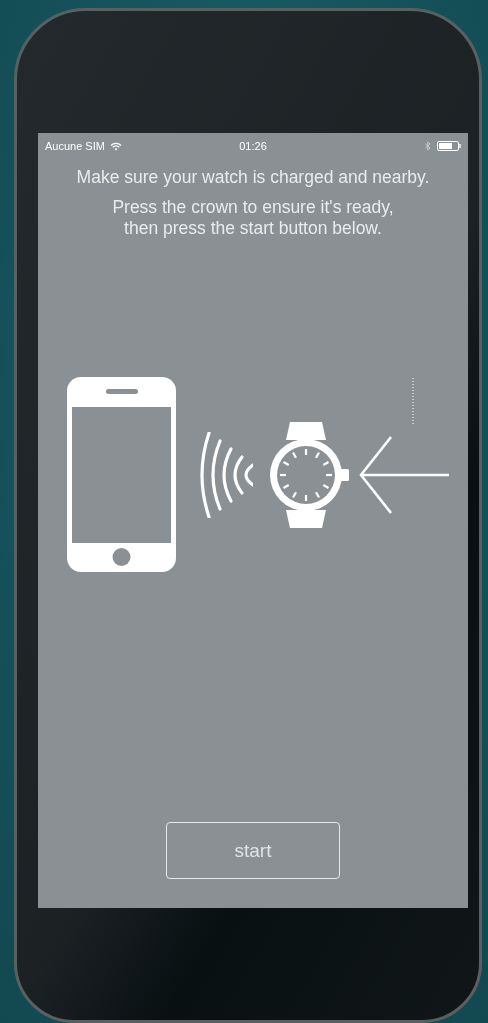 The width and height of the screenshot is (488, 1023). Describe the element at coordinates (115, 146) in the screenshot. I see `wifi-icon` at that location.